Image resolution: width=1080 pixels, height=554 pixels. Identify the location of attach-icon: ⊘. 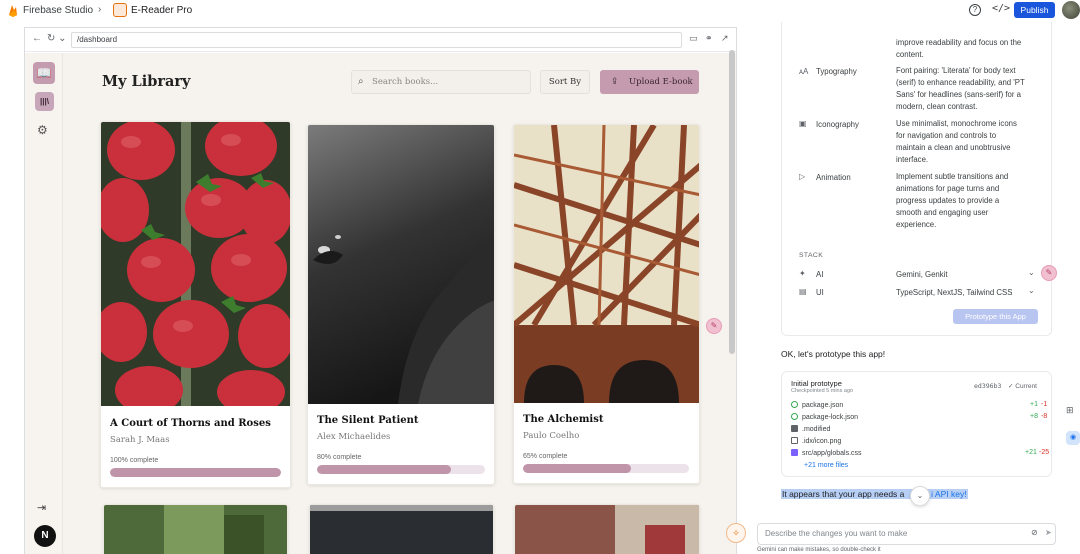
(1034, 532).